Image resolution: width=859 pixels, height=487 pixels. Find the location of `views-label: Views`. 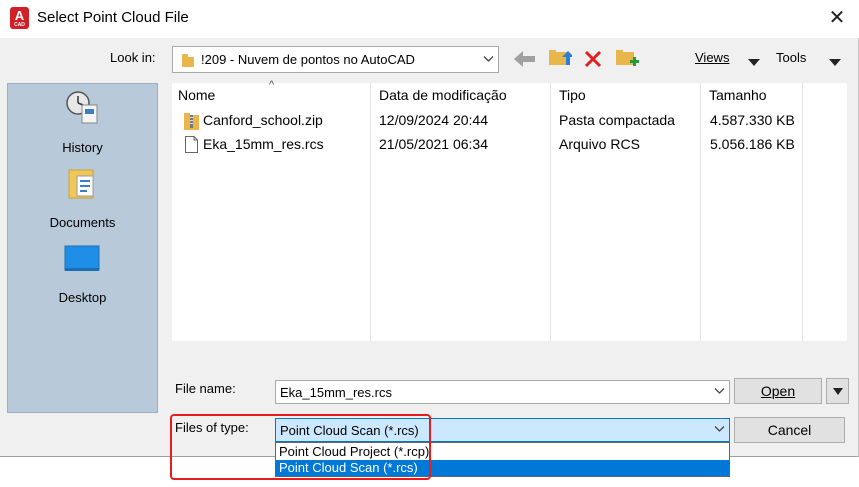

views-label: Views is located at coordinates (712, 57).